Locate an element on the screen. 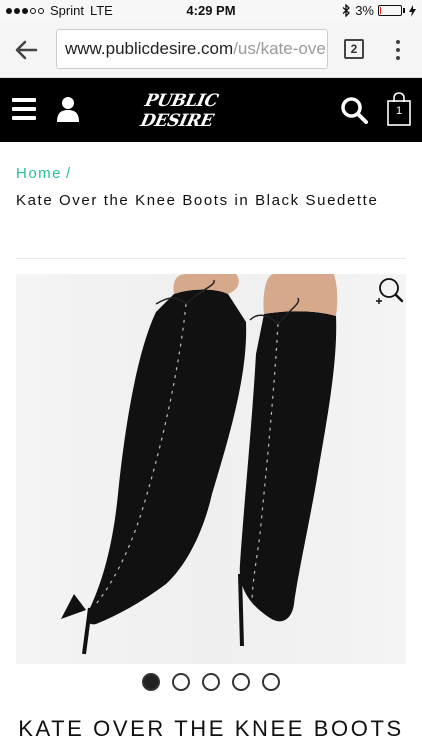  hamburger-menu-icon is located at coordinates (24, 109).